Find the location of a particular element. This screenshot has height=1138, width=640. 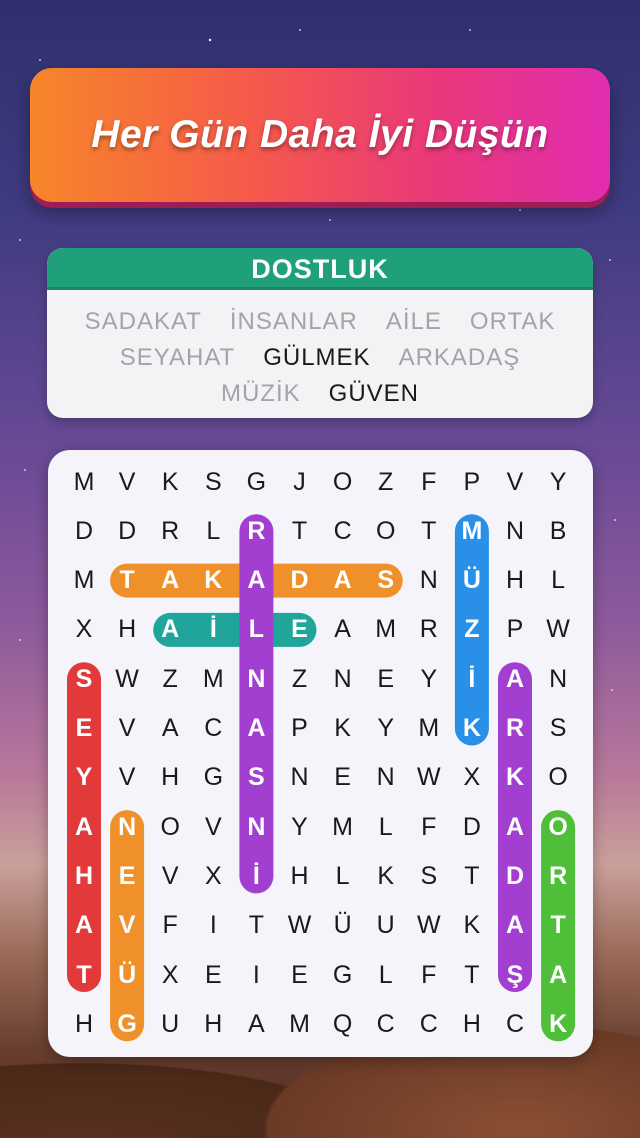

letter-cell: İ is located at coordinates (472, 679).